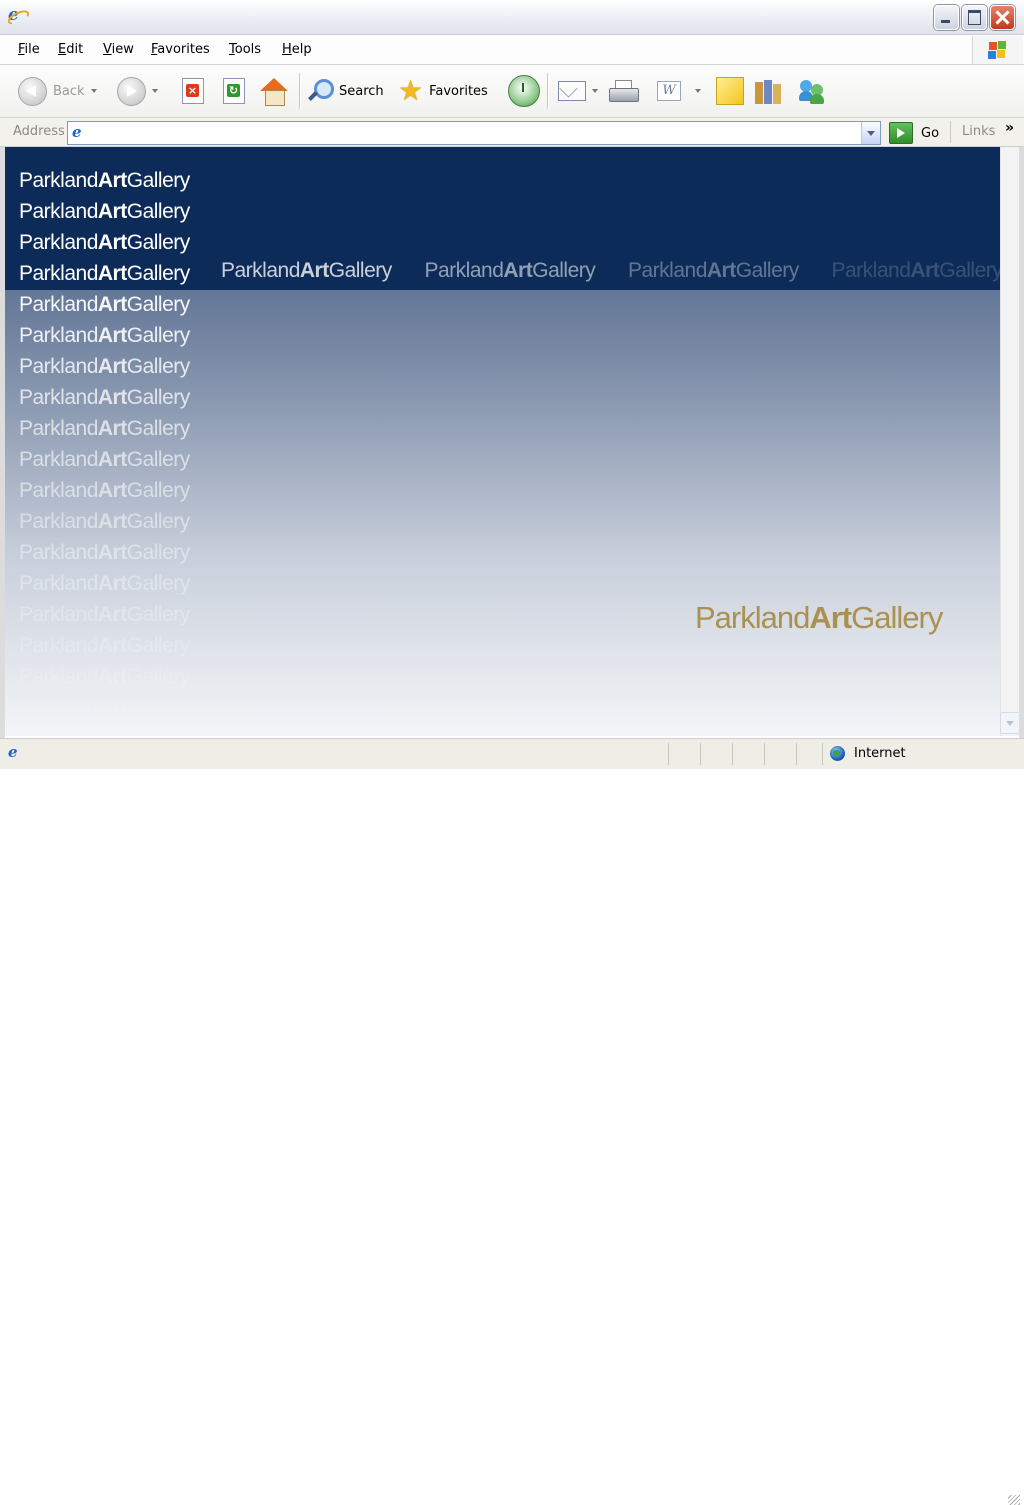 Image resolution: width=1024 pixels, height=1505 pixels. What do you see at coordinates (914, 133) in the screenshot?
I see `go-button: Go` at bounding box center [914, 133].